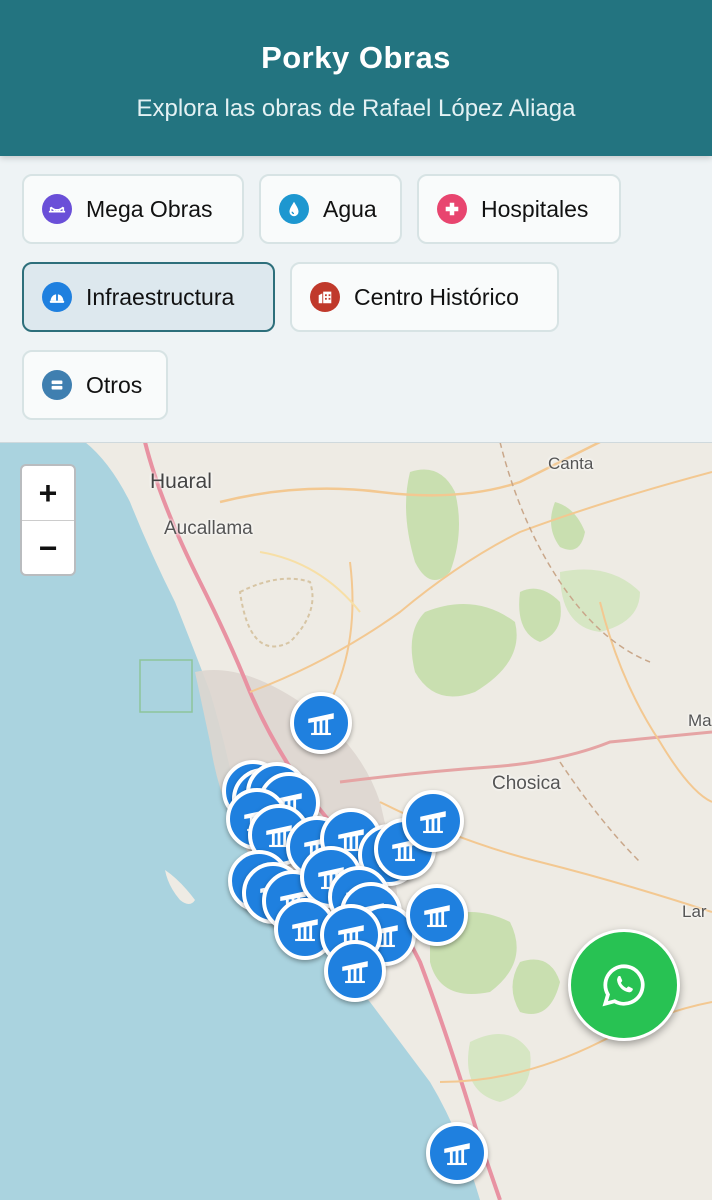 This screenshot has height=1200, width=712. What do you see at coordinates (114, 384) in the screenshot?
I see `filter-label: Otros` at bounding box center [114, 384].